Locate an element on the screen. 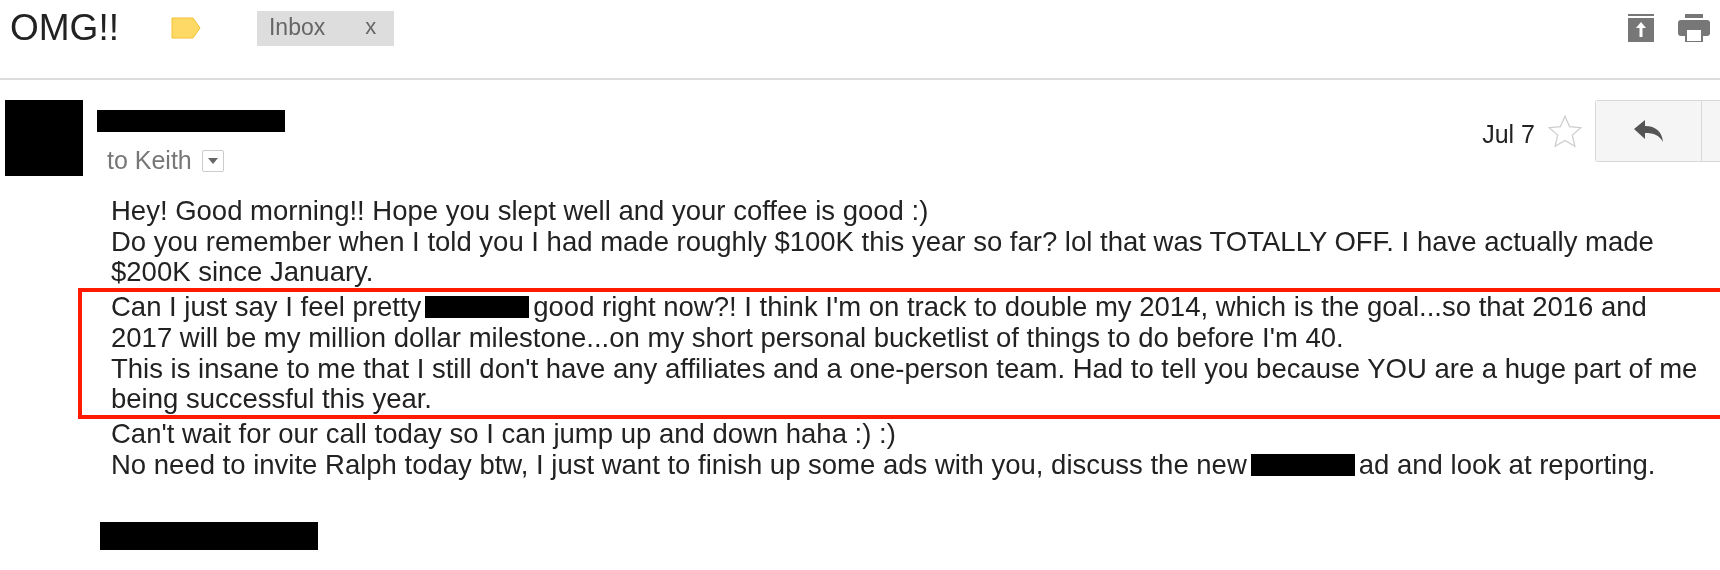 The height and width of the screenshot is (570, 1720). body-paragraph: Hey! Good morning!! Hope you slept well and your coffee is good :) is located at coordinates (520, 211).